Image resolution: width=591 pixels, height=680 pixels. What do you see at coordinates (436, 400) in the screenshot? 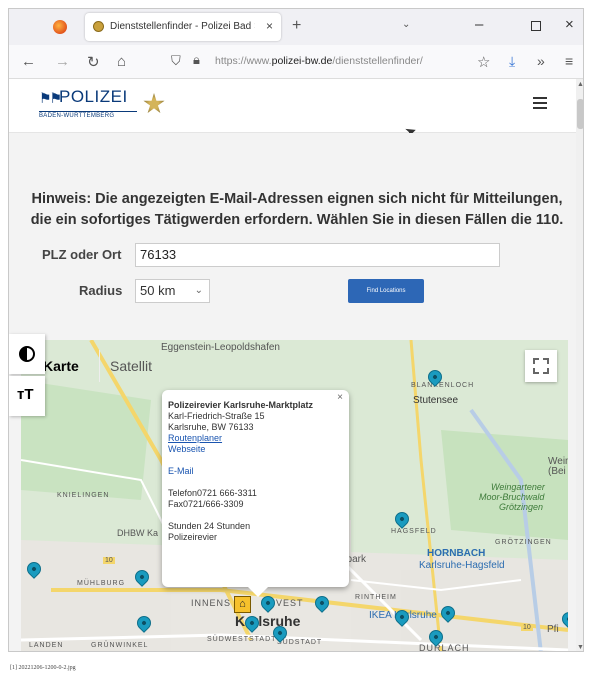
I see `map-label-stutensee: Stutensee` at bounding box center [436, 400].